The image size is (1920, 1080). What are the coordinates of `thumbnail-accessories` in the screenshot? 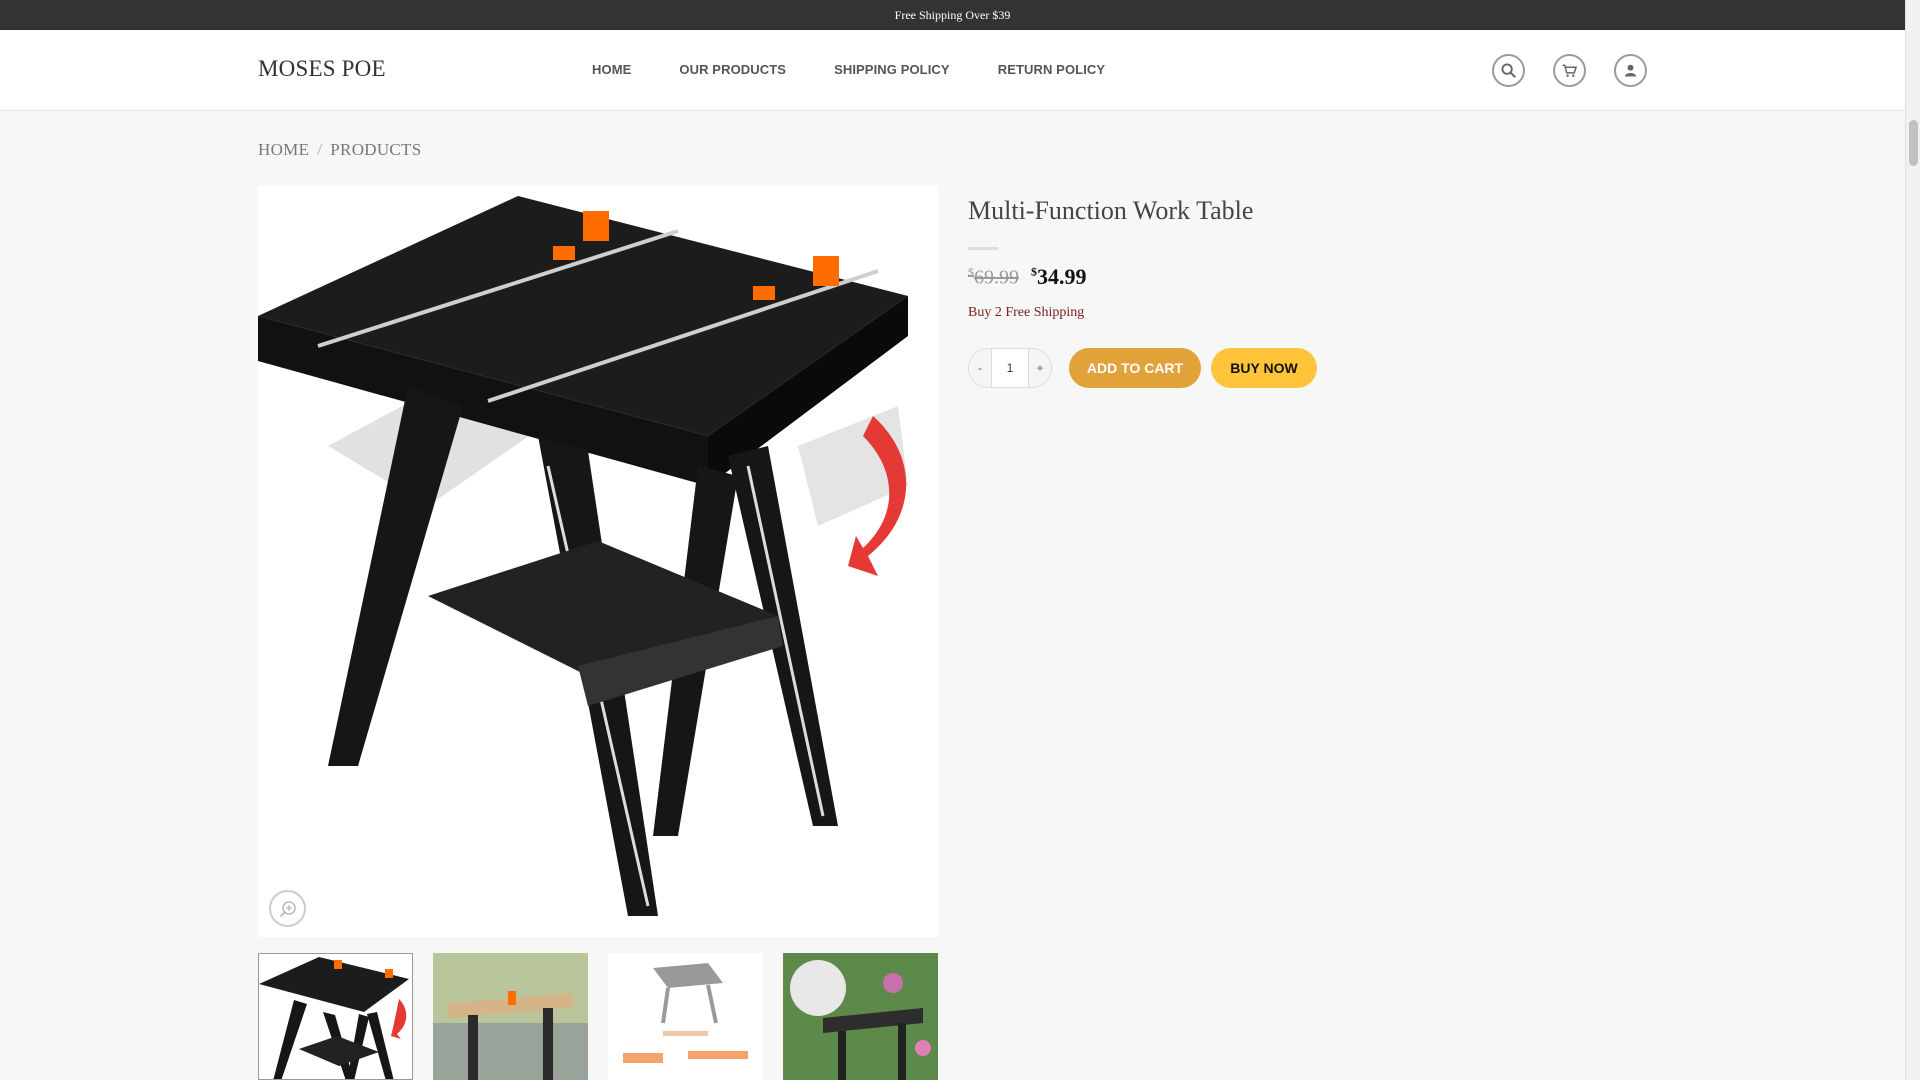 It's located at (685, 1016).